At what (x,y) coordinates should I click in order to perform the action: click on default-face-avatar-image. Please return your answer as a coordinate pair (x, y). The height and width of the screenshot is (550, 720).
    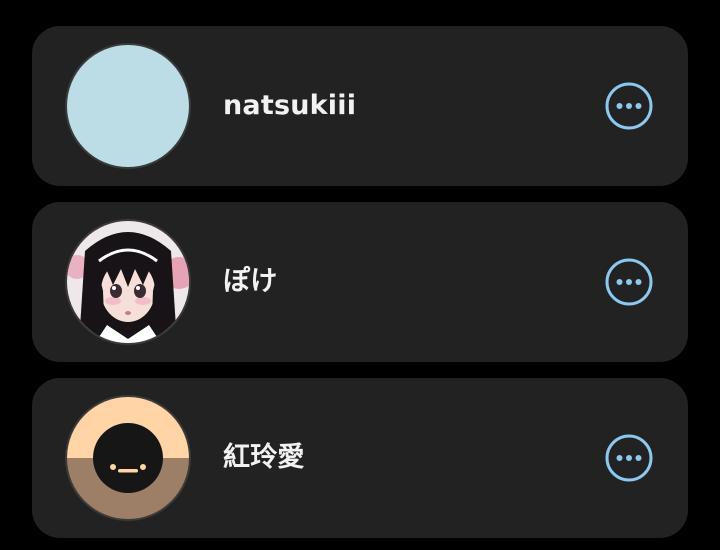
    Looking at the image, I should click on (128, 458).